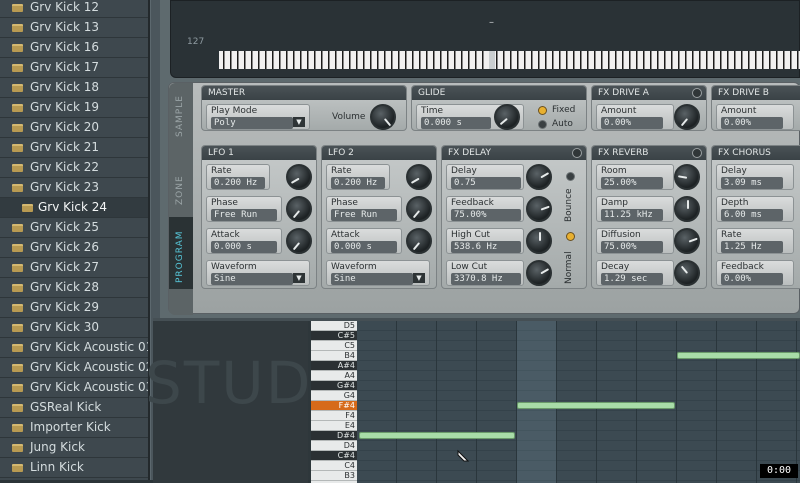 This screenshot has width=800, height=483. What do you see at coordinates (74, 128) in the screenshot?
I see `browser-item: Grv Kick 20` at bounding box center [74, 128].